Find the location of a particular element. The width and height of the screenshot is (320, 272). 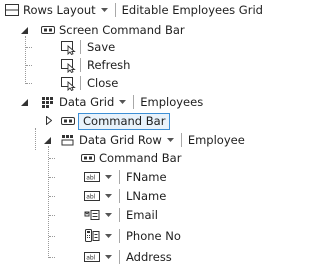

tree-node-rows-layout: Rows Layout Editable Employees Grid is located at coordinates (133, 10).